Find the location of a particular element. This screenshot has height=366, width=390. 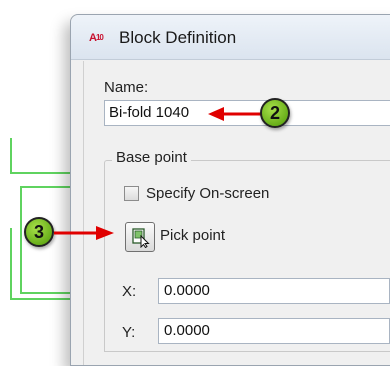

x-coordinate-label: X: is located at coordinates (129, 291).